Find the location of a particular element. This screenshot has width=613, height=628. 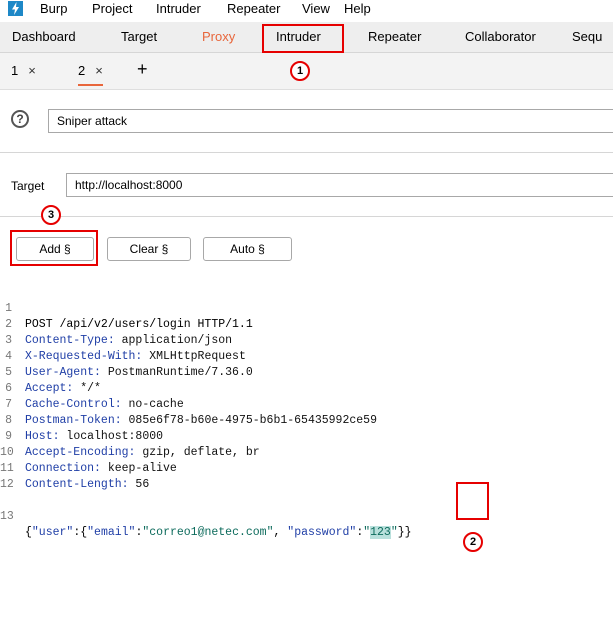

header-name: Host: is located at coordinates (42, 436).